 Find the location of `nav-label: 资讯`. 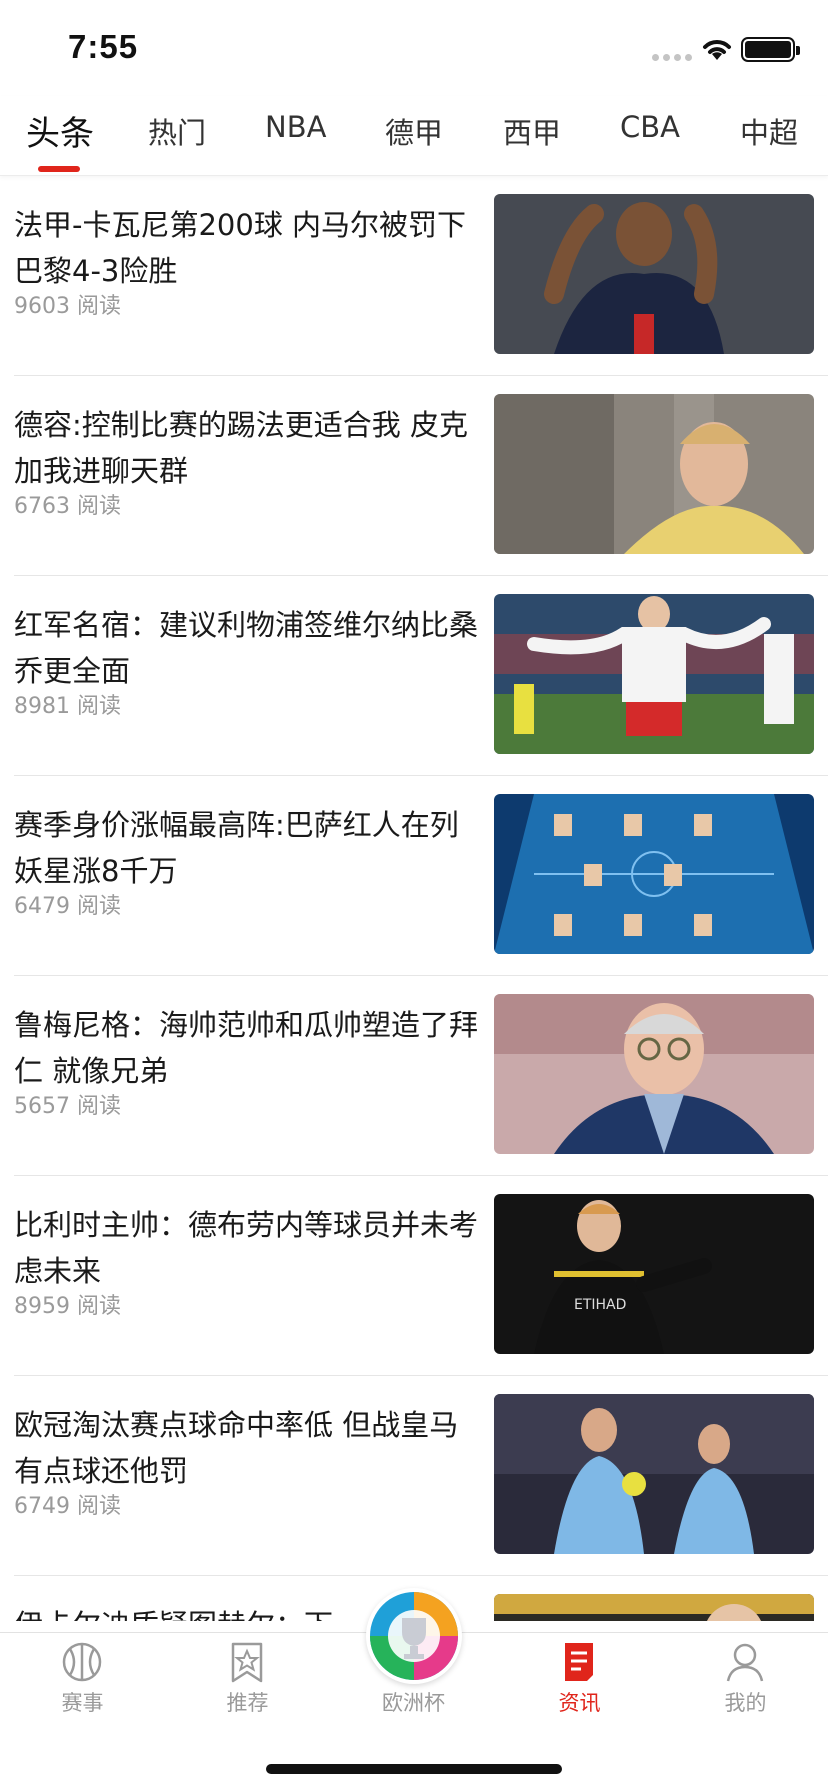

nav-label: 资讯 is located at coordinates (579, 1703).